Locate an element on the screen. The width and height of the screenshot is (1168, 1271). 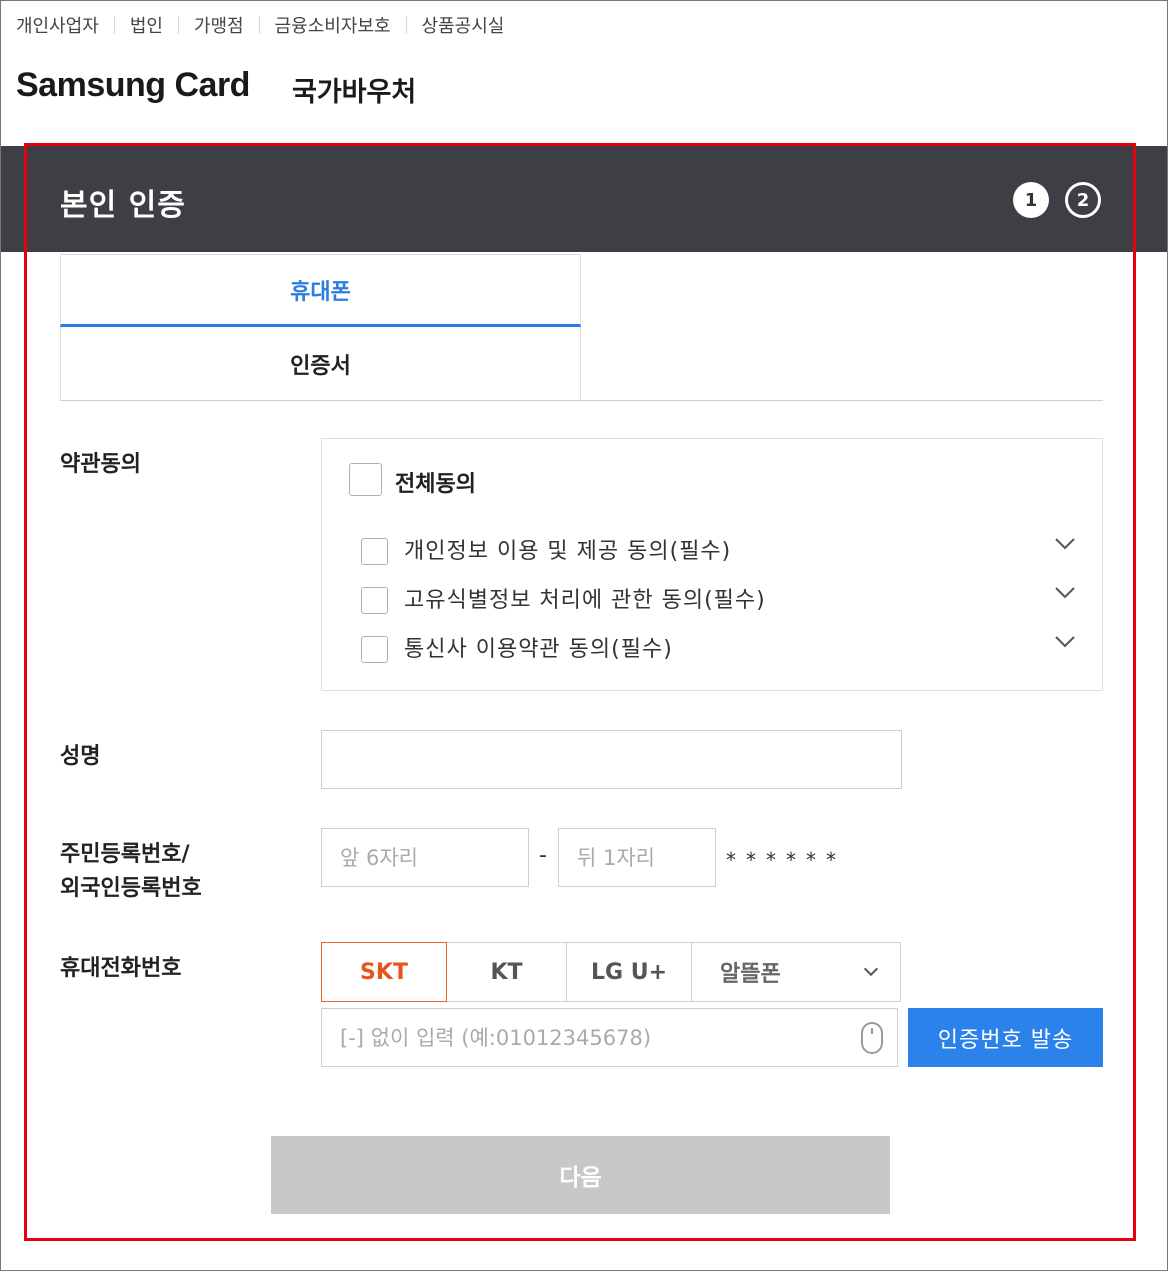
resident-id-back-input is located at coordinates (637, 857).